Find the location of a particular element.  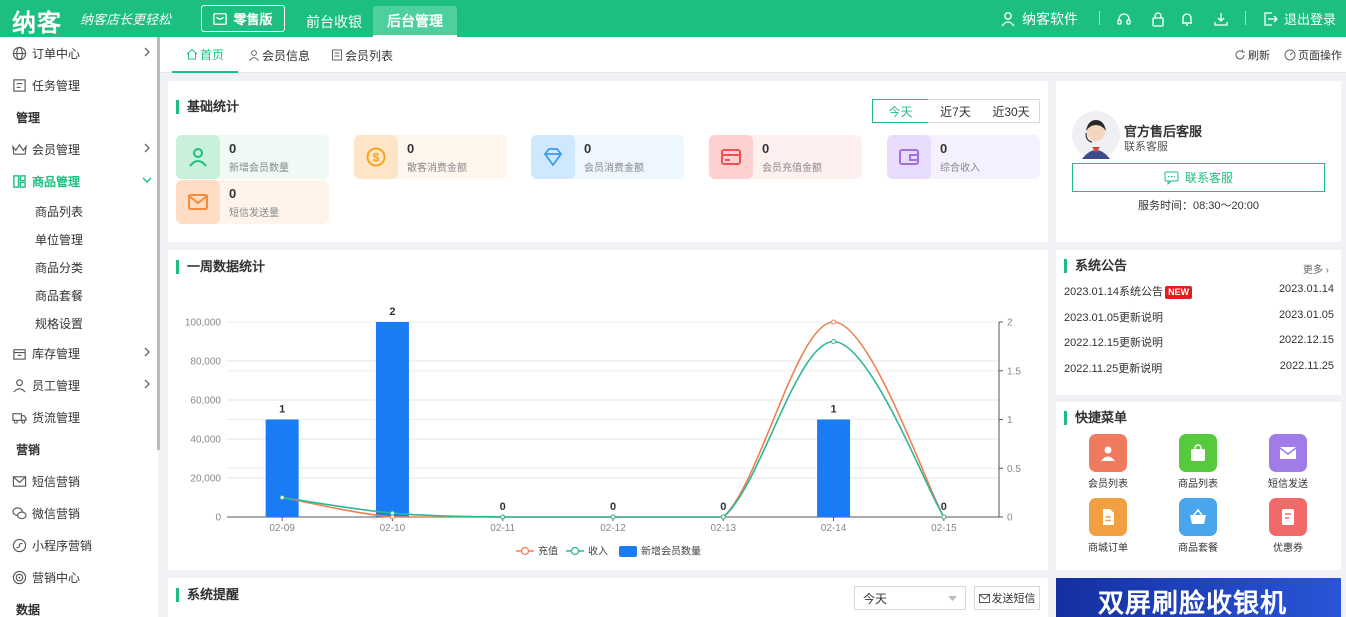

quick-goods-package: 商品套餐 is located at coordinates (1198, 528).